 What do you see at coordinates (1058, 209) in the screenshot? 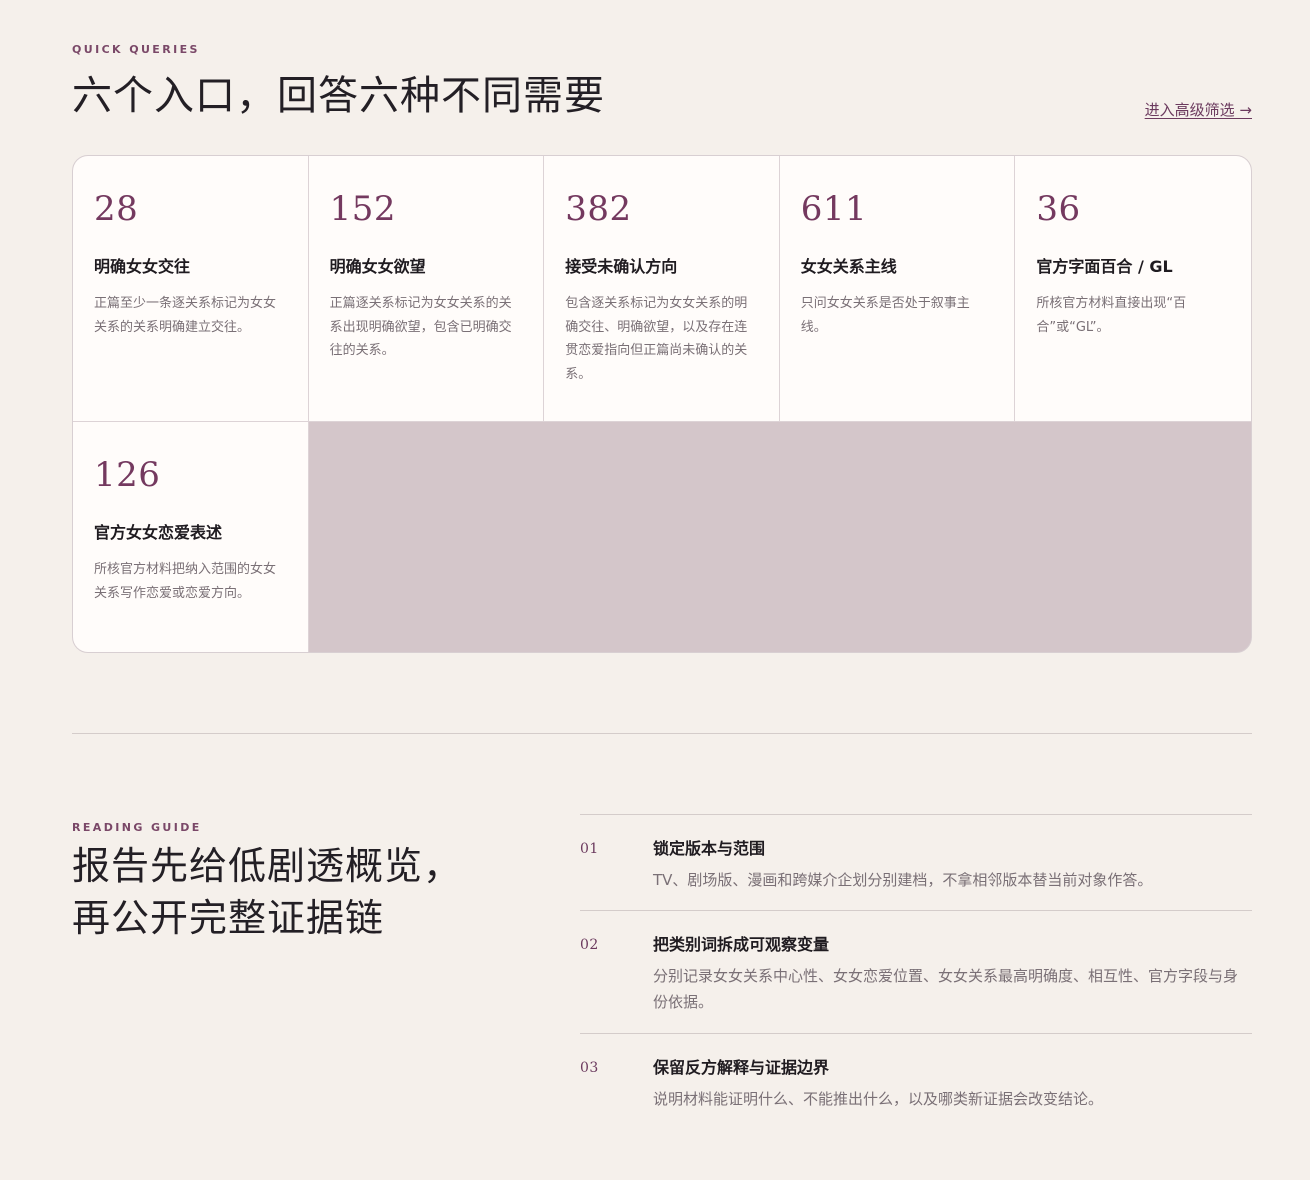
I see `card-count: 36` at bounding box center [1058, 209].